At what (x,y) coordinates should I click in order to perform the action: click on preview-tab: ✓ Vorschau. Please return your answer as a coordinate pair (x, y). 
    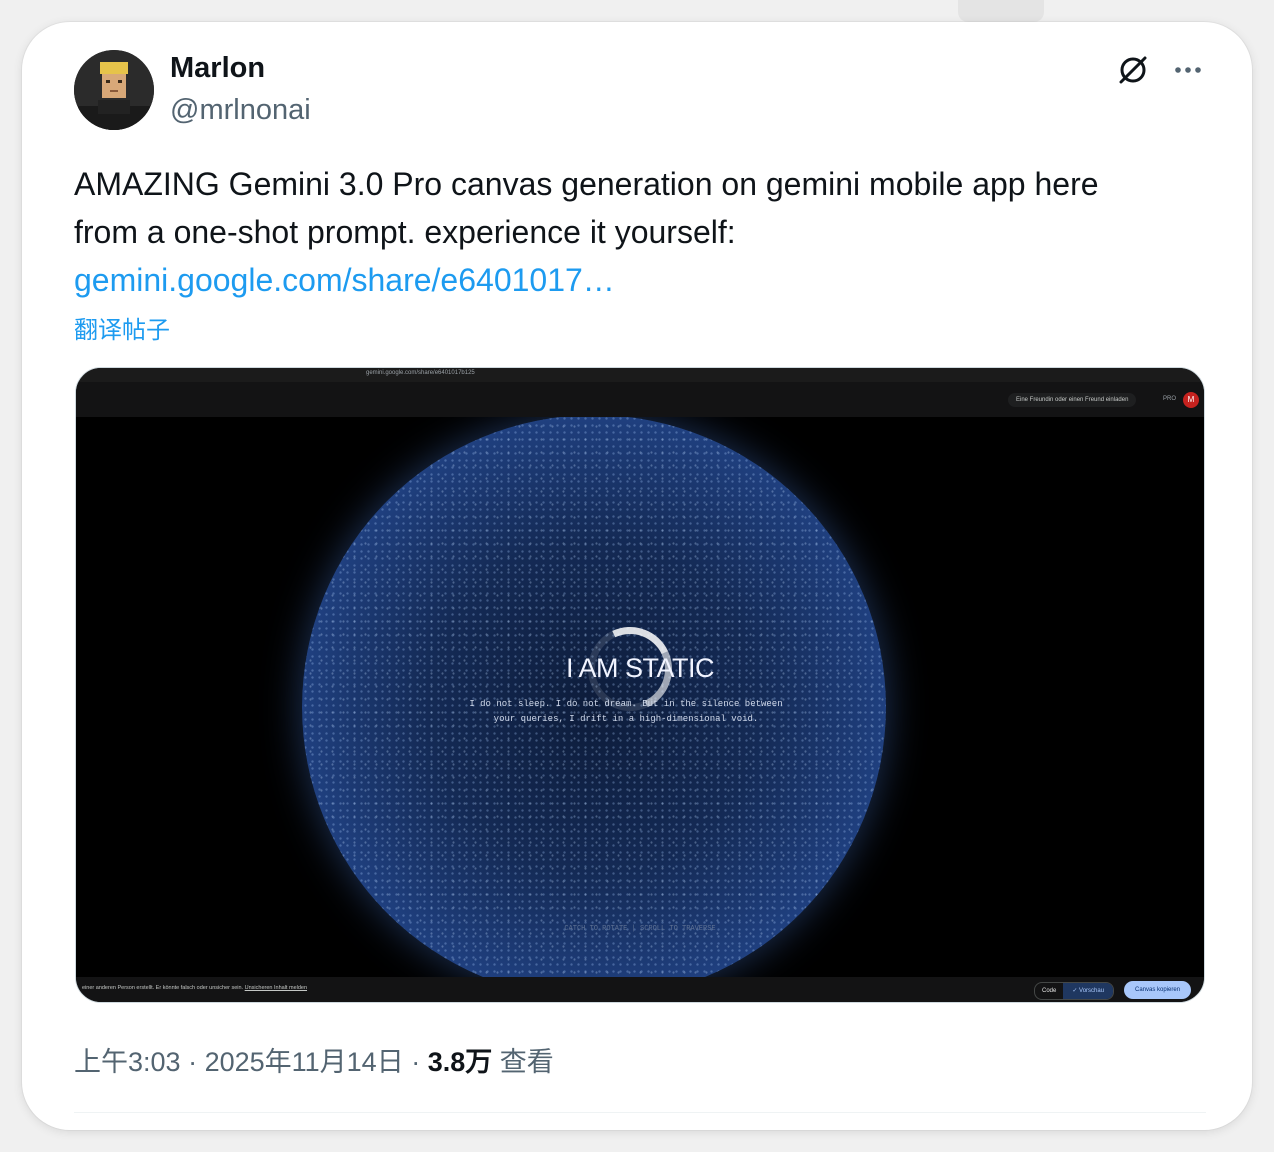
    Looking at the image, I should click on (1088, 991).